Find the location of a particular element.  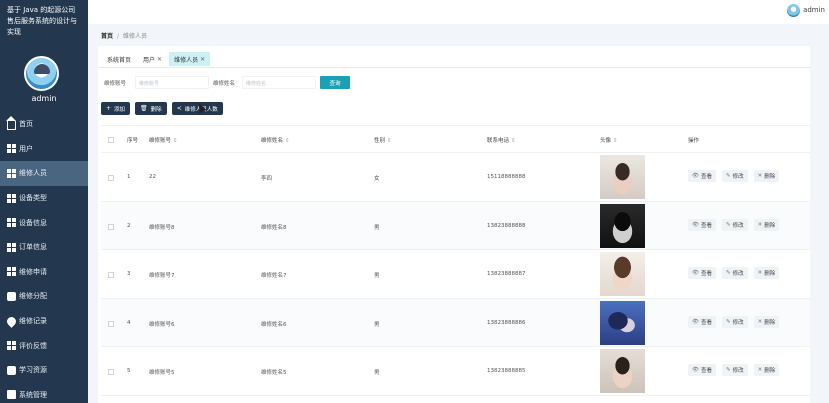

cell-index: 1 is located at coordinates (129, 177).